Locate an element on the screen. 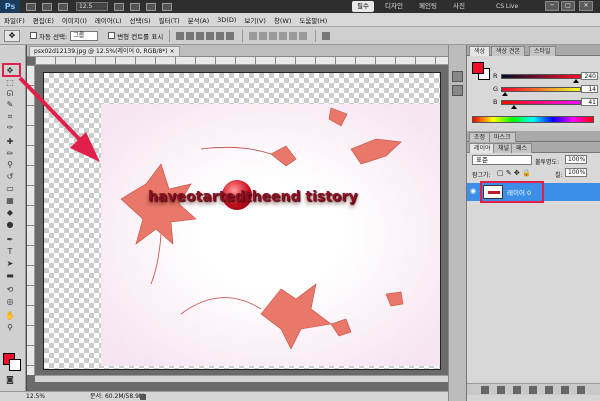 The width and height of the screenshot is (600, 401). link-layers-icon is located at coordinates (485, 390).